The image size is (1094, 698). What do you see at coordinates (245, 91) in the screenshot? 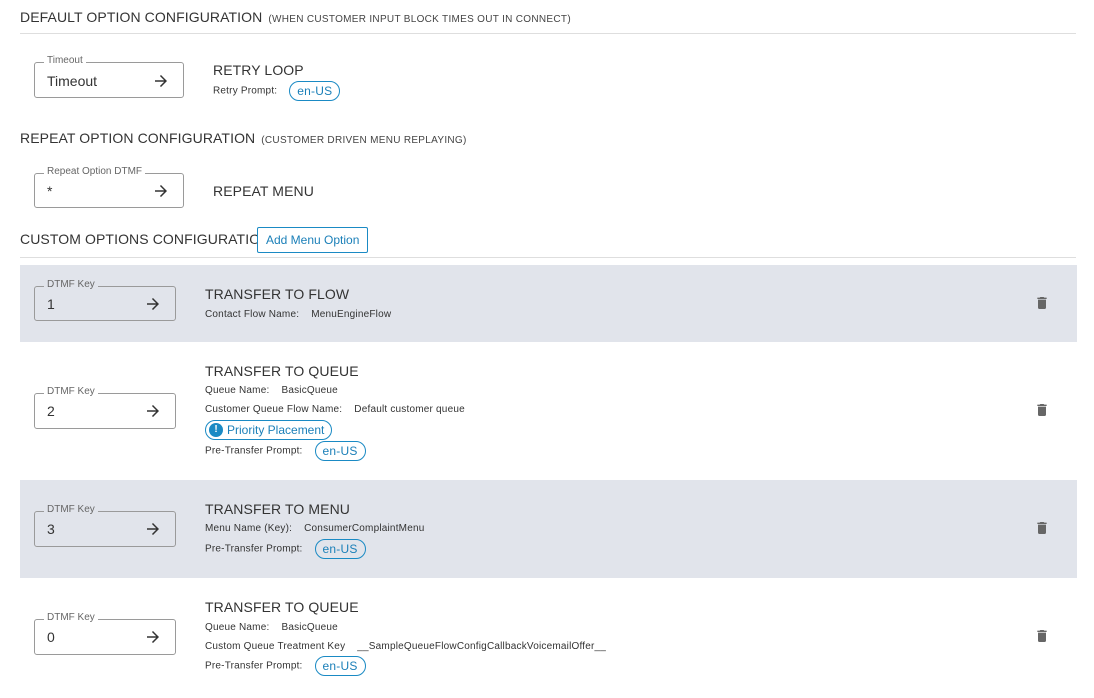
I see `retry-prompt-label: Retry Prompt:` at bounding box center [245, 91].